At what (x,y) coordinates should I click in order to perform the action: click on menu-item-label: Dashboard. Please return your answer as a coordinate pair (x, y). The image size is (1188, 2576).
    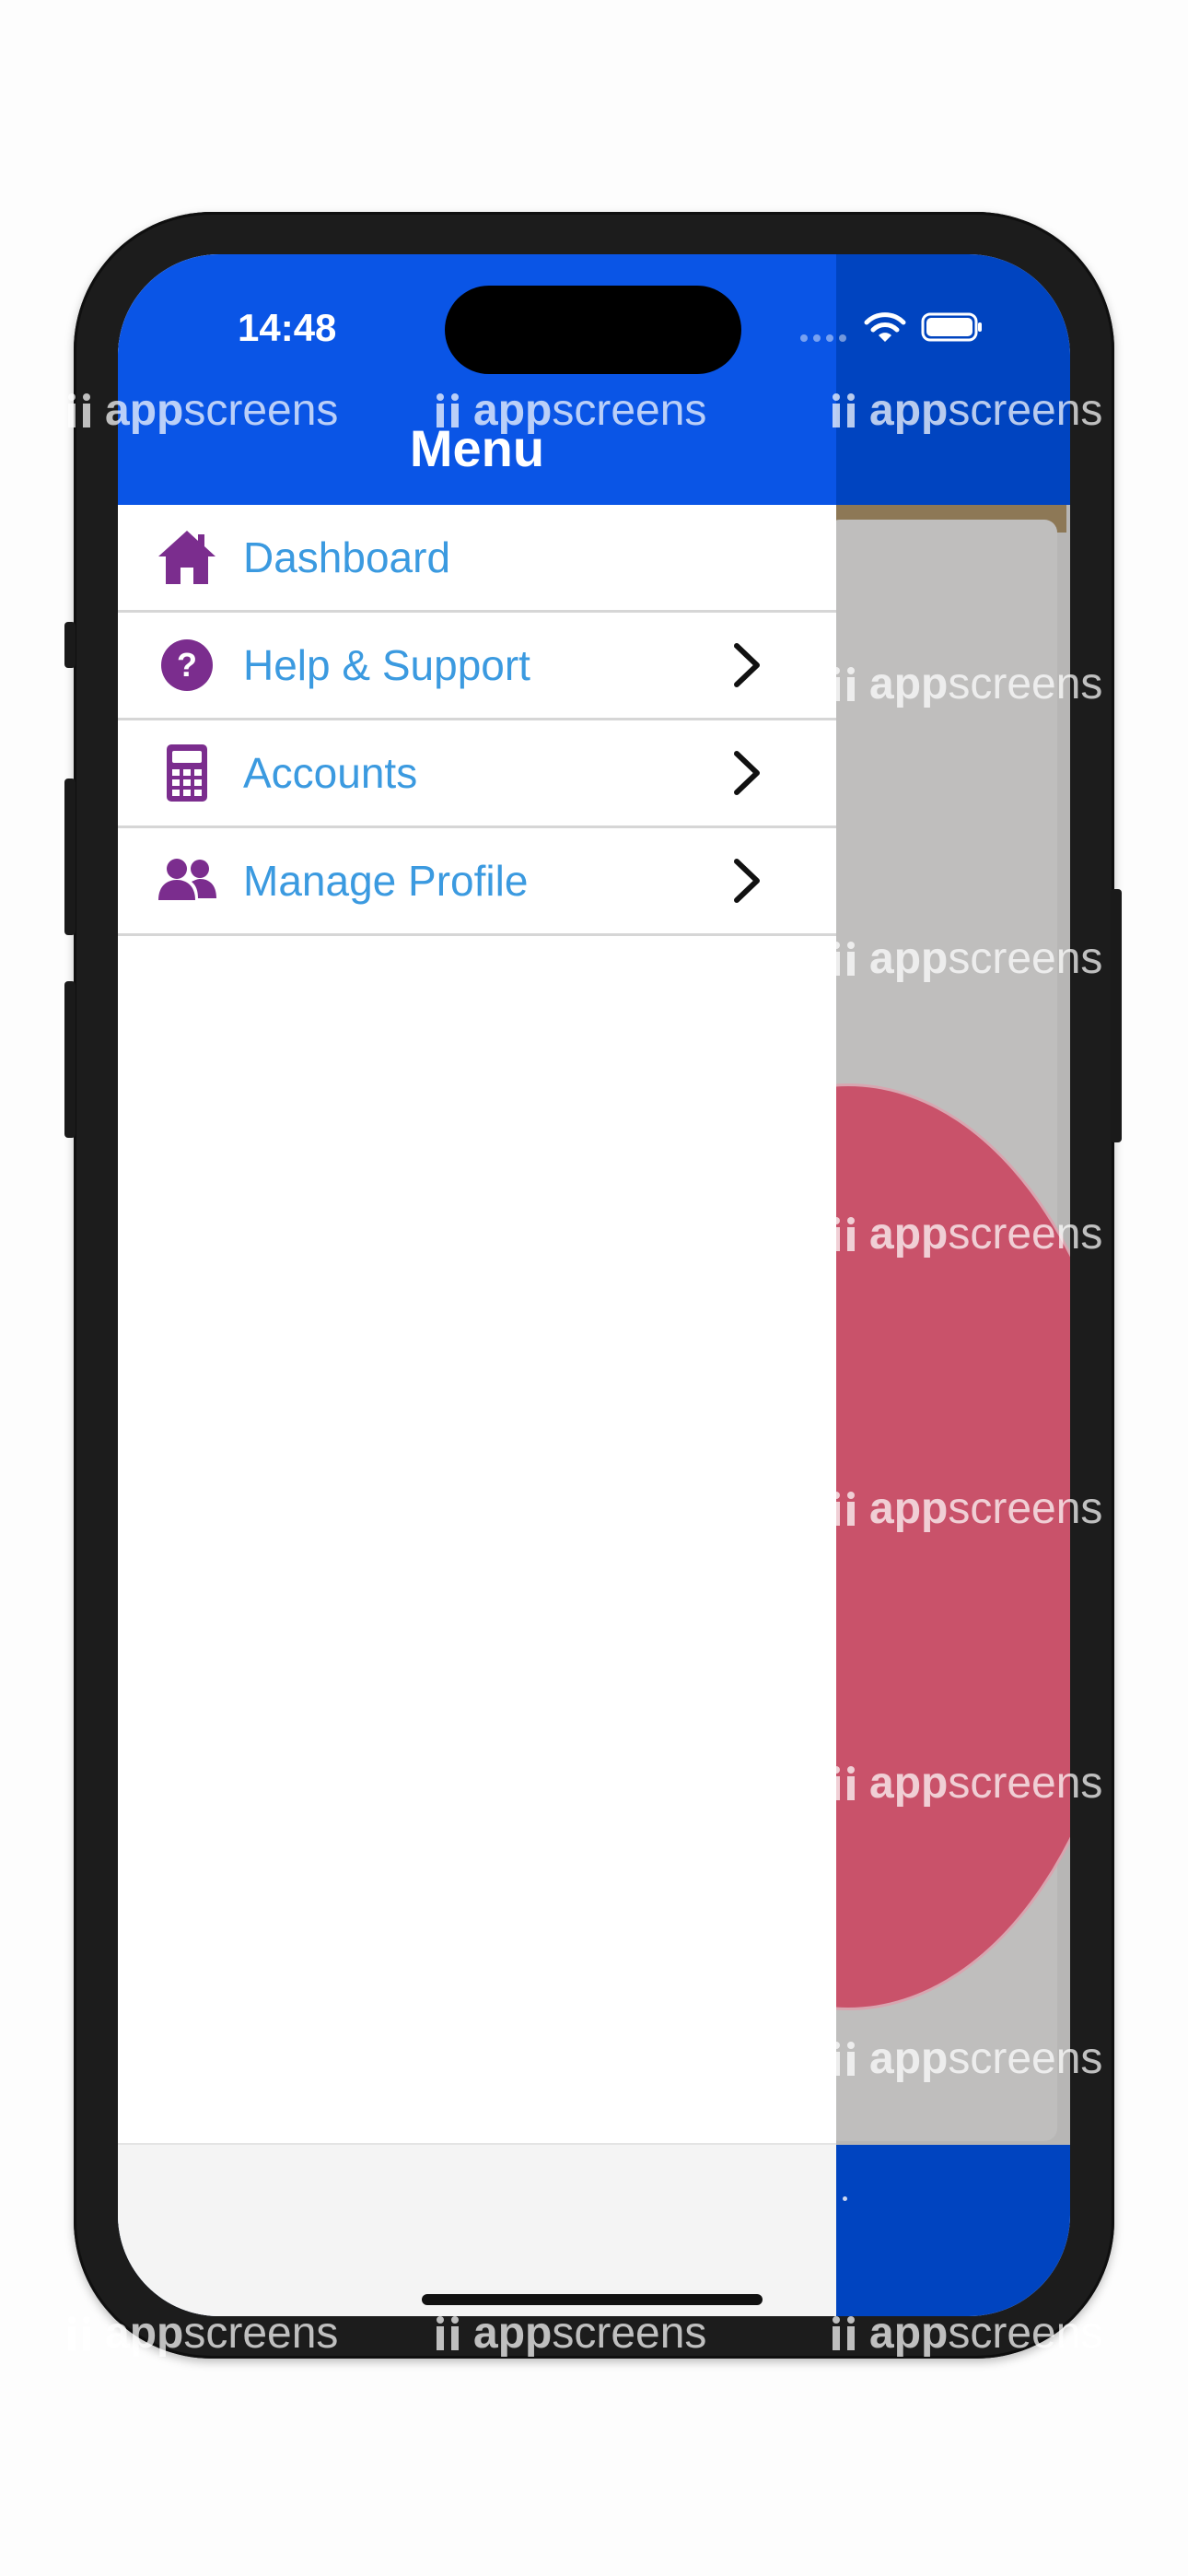
    Looking at the image, I should click on (347, 557).